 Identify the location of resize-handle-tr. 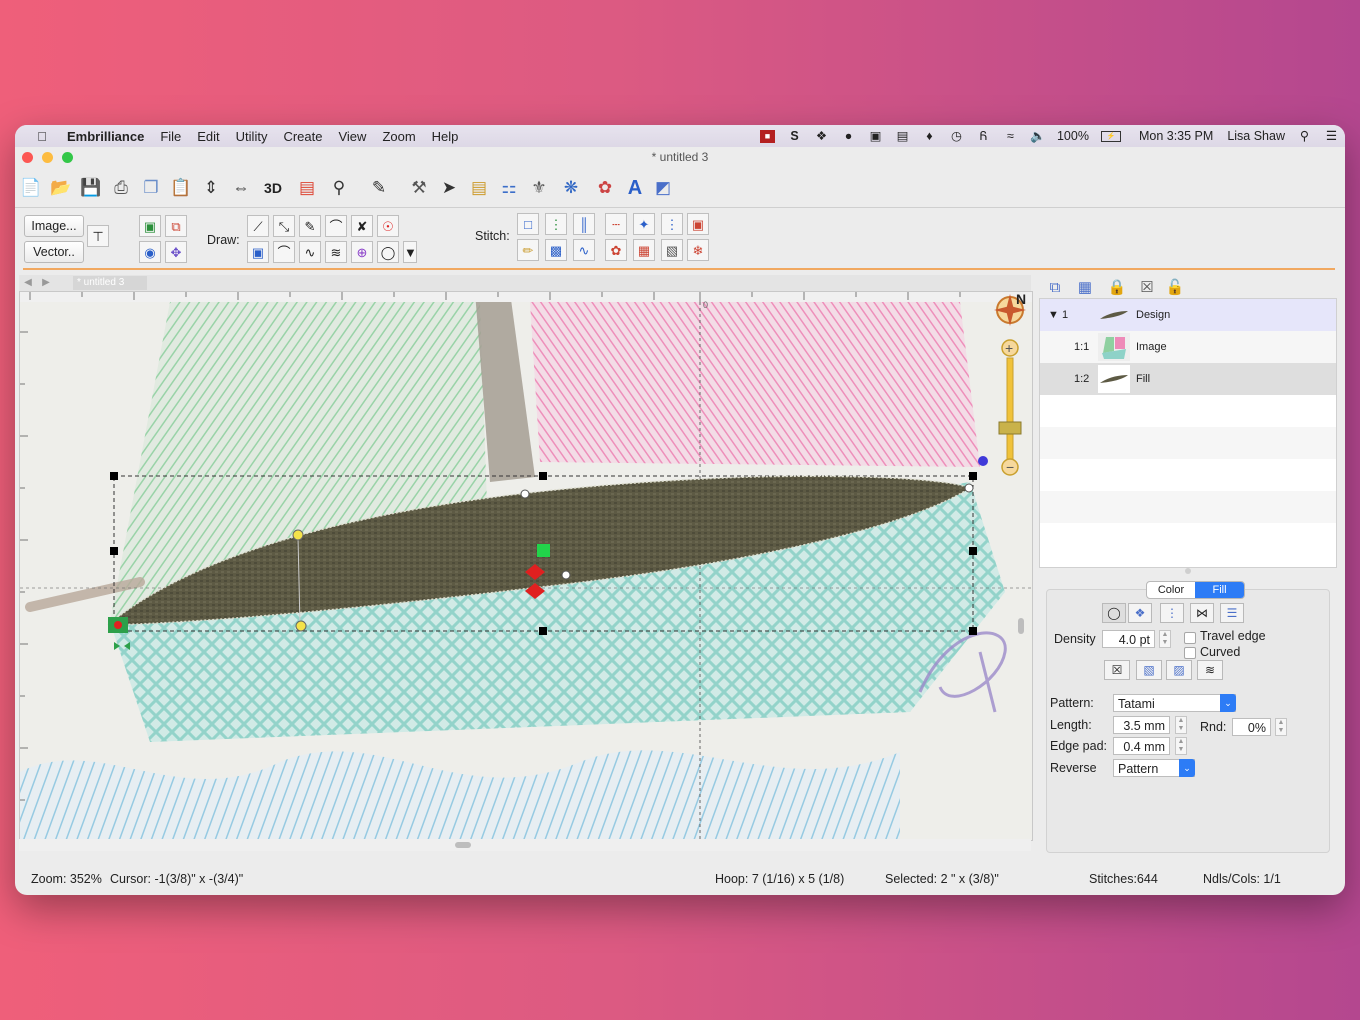
(973, 476).